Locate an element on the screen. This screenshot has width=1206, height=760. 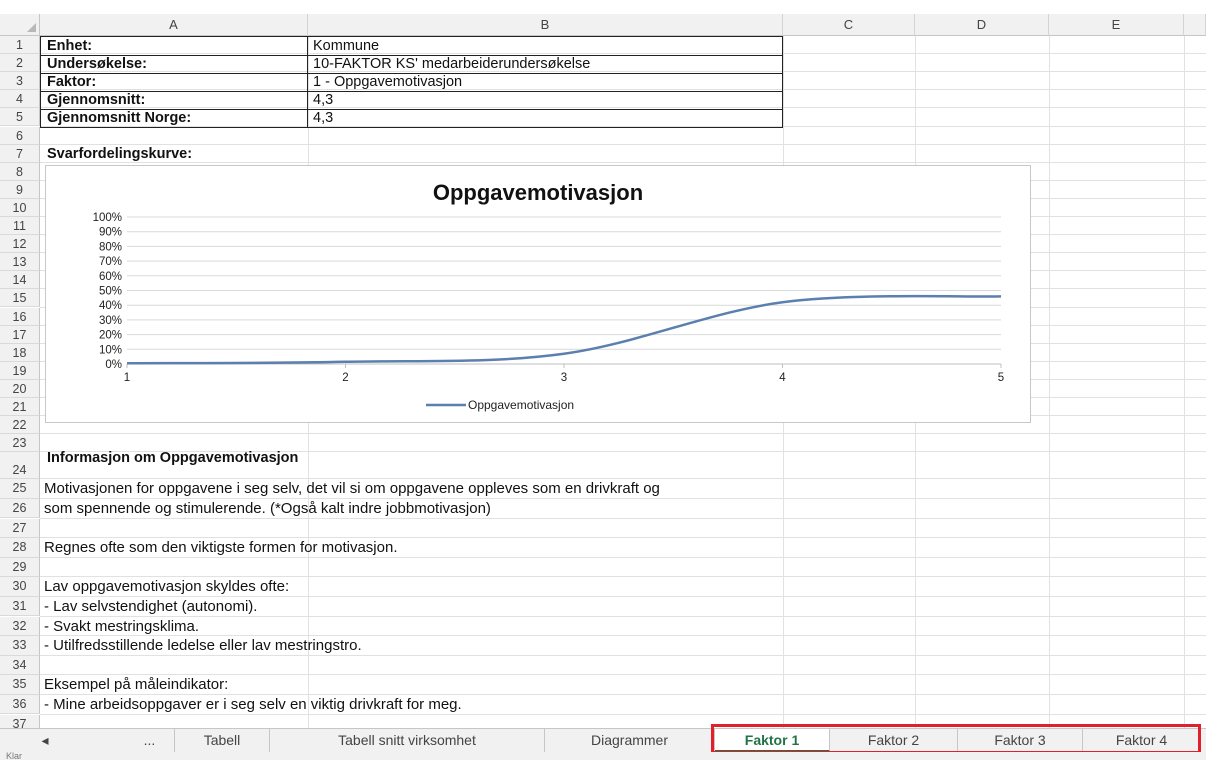
label-faktor: Faktor: is located at coordinates (70, 82).